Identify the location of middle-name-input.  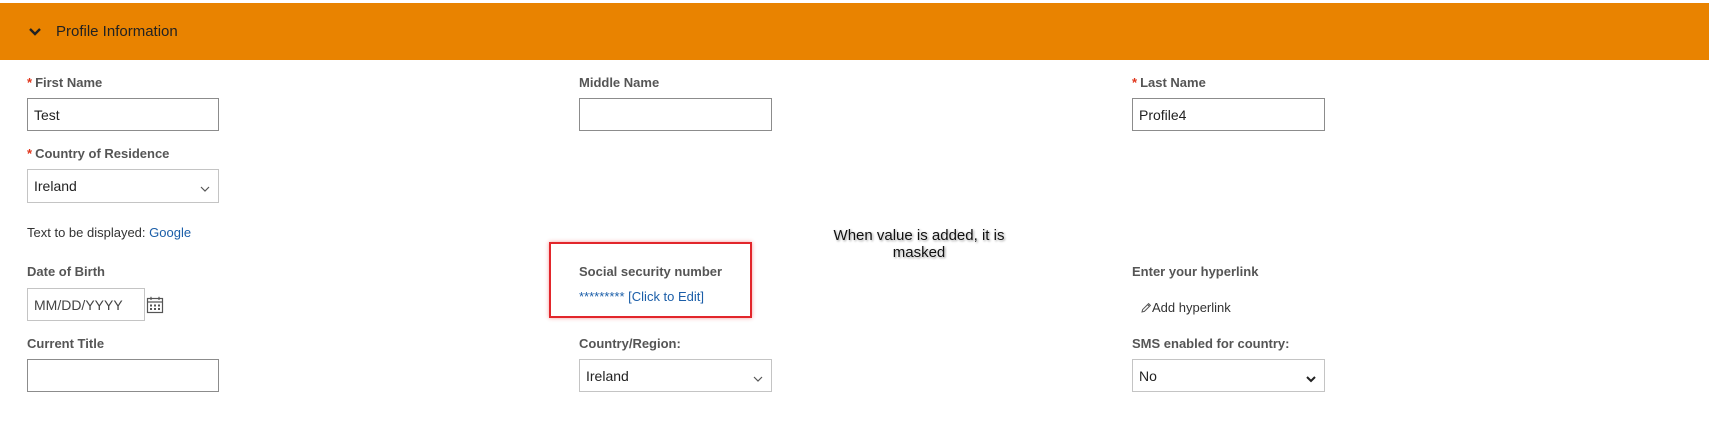
(675, 114).